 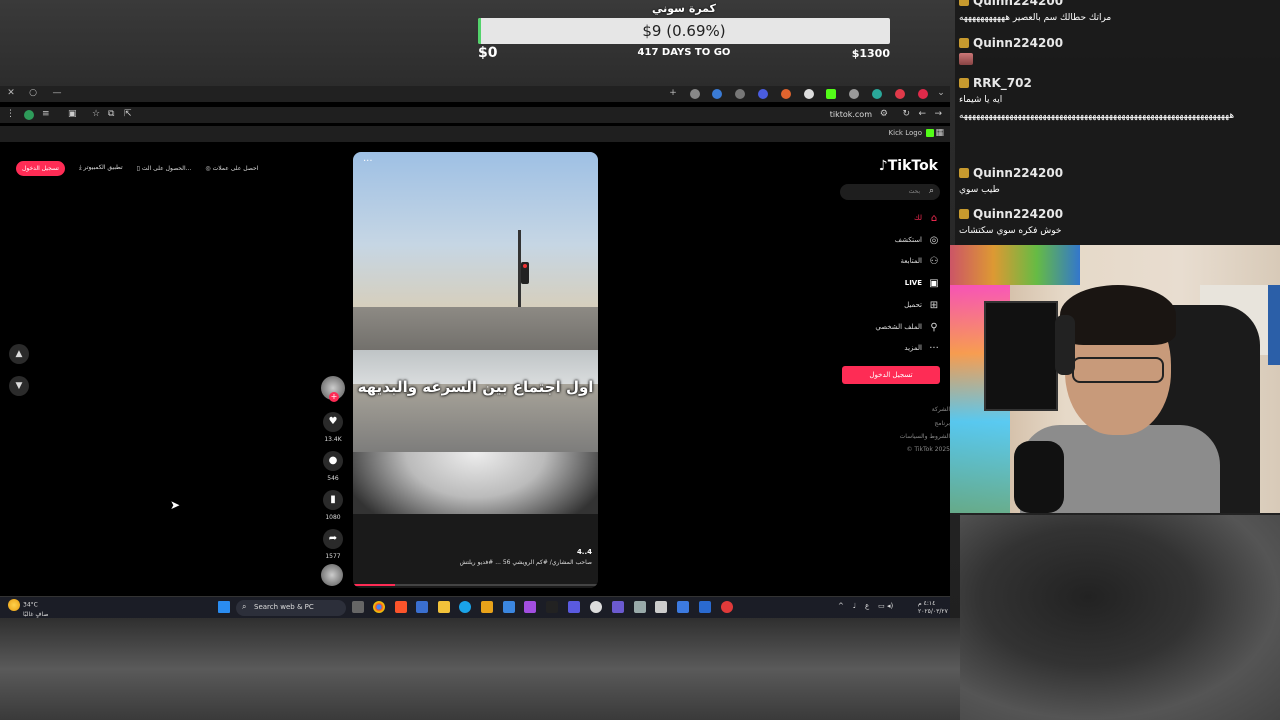 What do you see at coordinates (927, 218) in the screenshot?
I see `nav-for-you: لك ⌂` at bounding box center [927, 218].